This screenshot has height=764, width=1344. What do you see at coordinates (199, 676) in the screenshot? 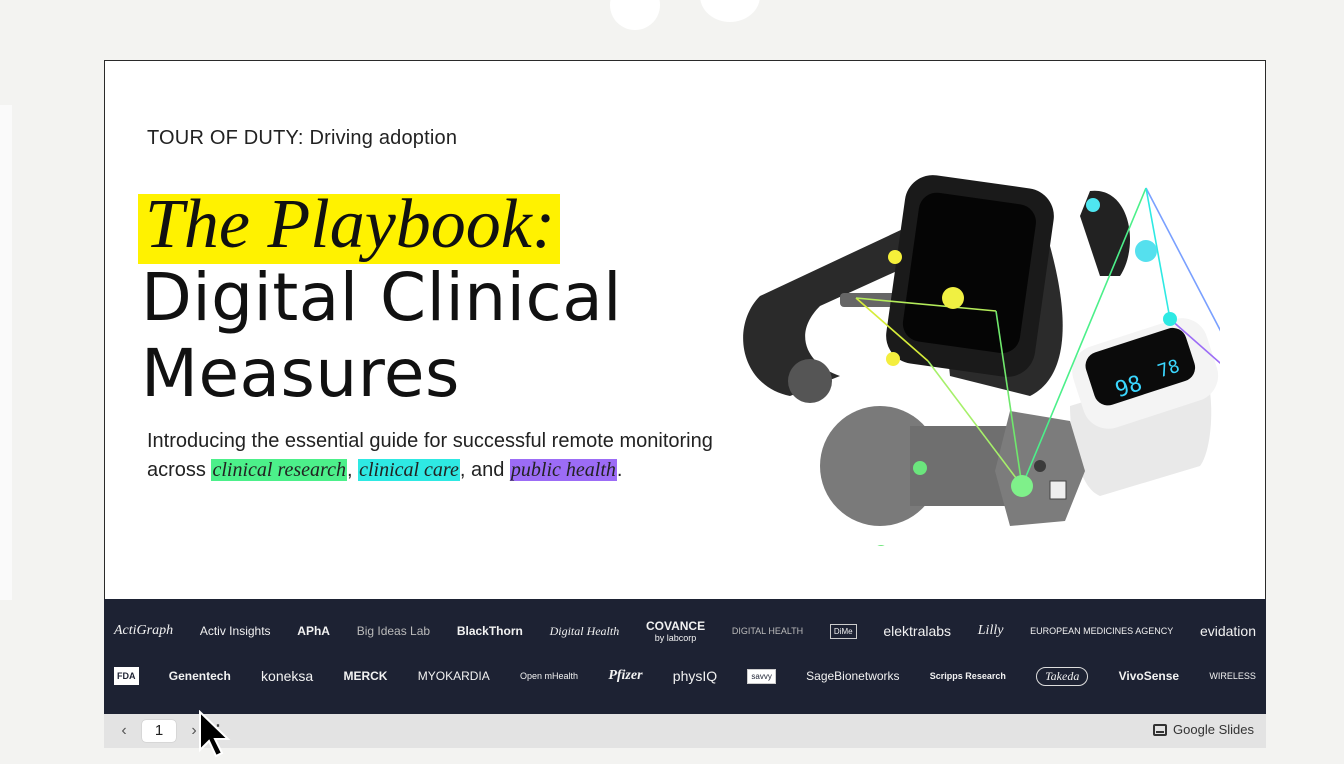
I see `logo-genentech: Genentech` at bounding box center [199, 676].